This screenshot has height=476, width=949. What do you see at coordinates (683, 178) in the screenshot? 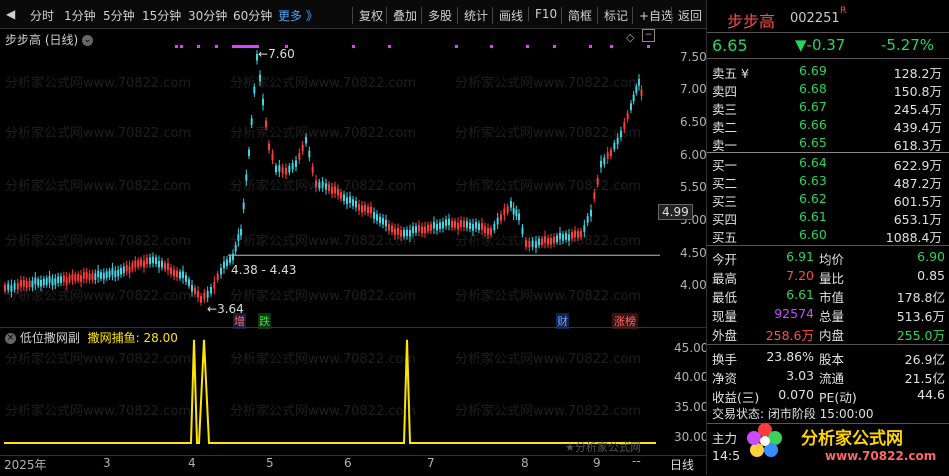
I see `price-axis: 7.50 7.00 6.50 6.00 5.50 5.00 4.50 4.00` at bounding box center [683, 178].